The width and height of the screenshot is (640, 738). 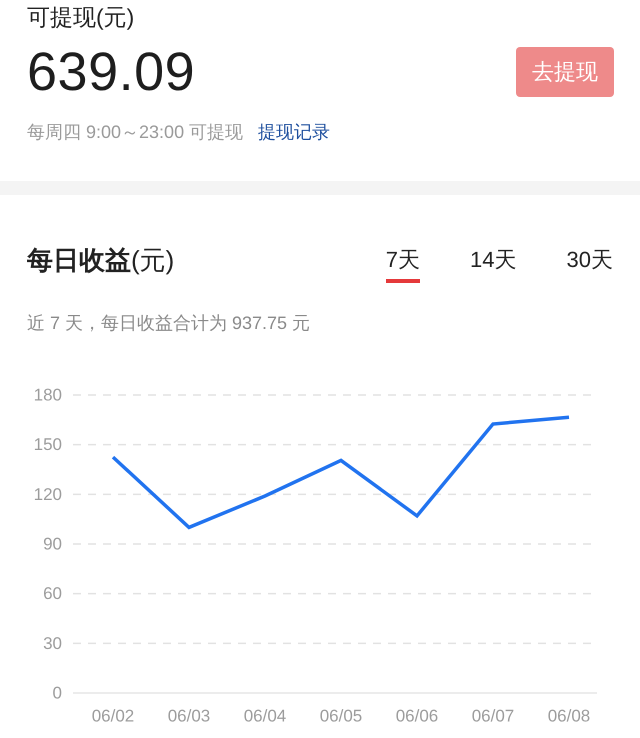 I want to click on earnings-summary: 近 7 天，每日收益合计为 937.75 元, so click(x=169, y=323).